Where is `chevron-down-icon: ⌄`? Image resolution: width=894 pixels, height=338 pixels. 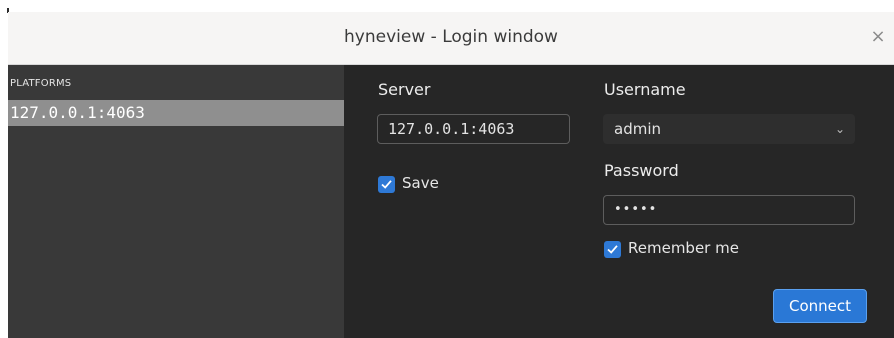
chevron-down-icon: ⌄ is located at coordinates (840, 129).